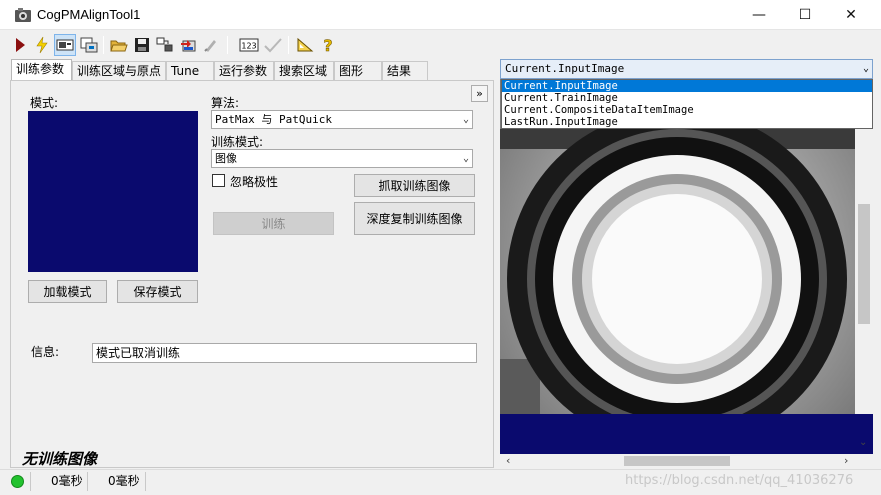  What do you see at coordinates (119, 70) in the screenshot?
I see `tab-train-region: 训练区域与原点` at bounding box center [119, 70].